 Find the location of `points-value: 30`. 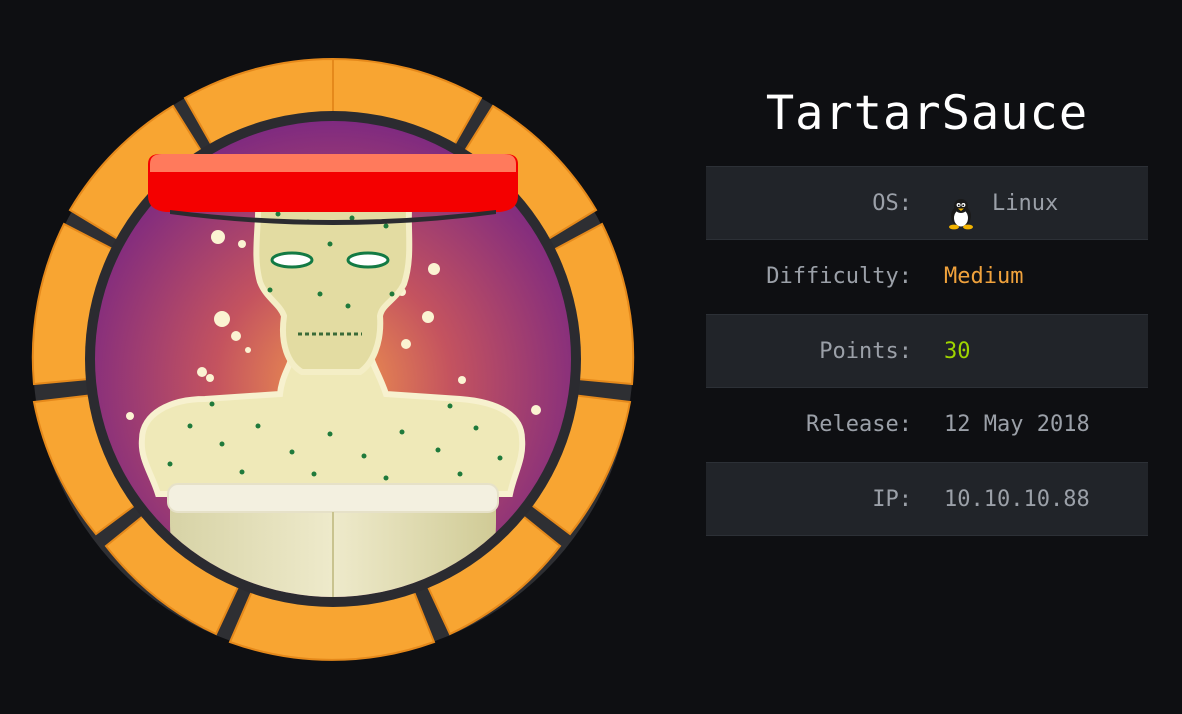

points-value: 30 is located at coordinates (957, 351).